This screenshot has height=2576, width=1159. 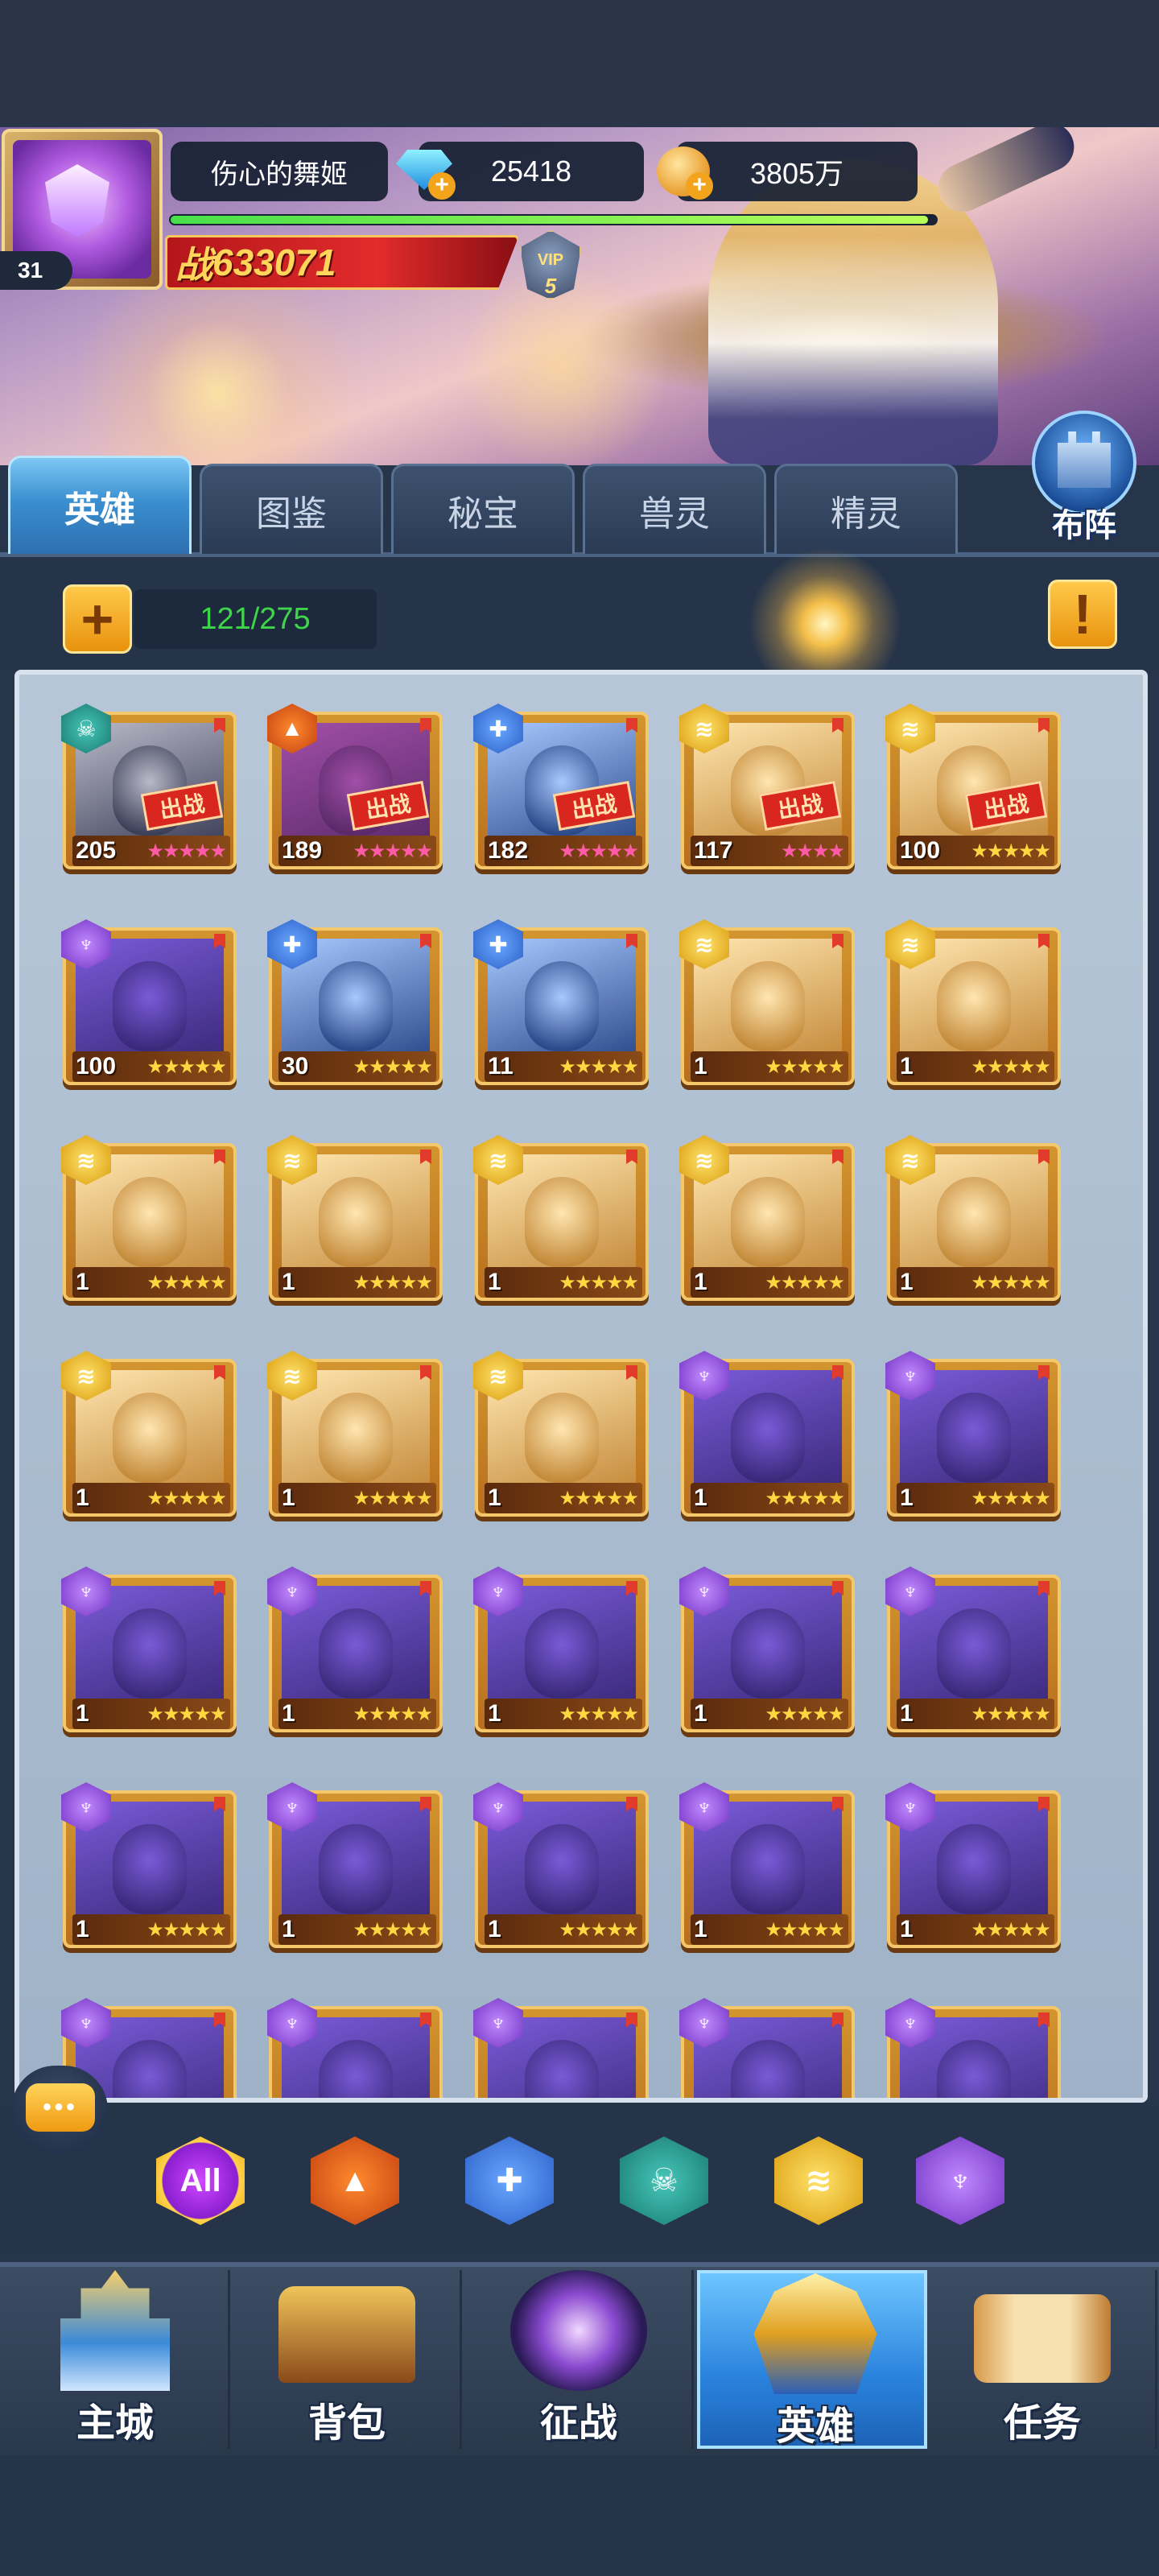 I want to click on horned-faction-icon: ♆, so click(x=960, y=2180).